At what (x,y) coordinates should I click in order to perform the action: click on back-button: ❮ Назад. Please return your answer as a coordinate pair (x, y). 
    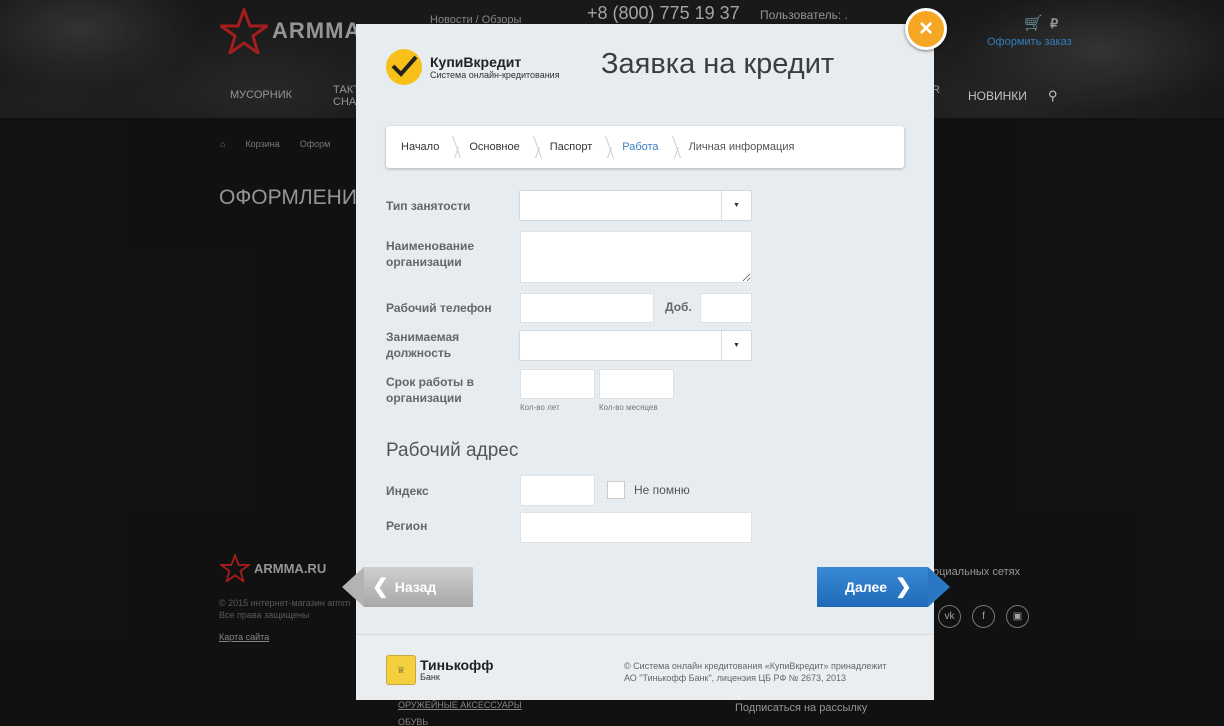
    Looking at the image, I should click on (407, 587).